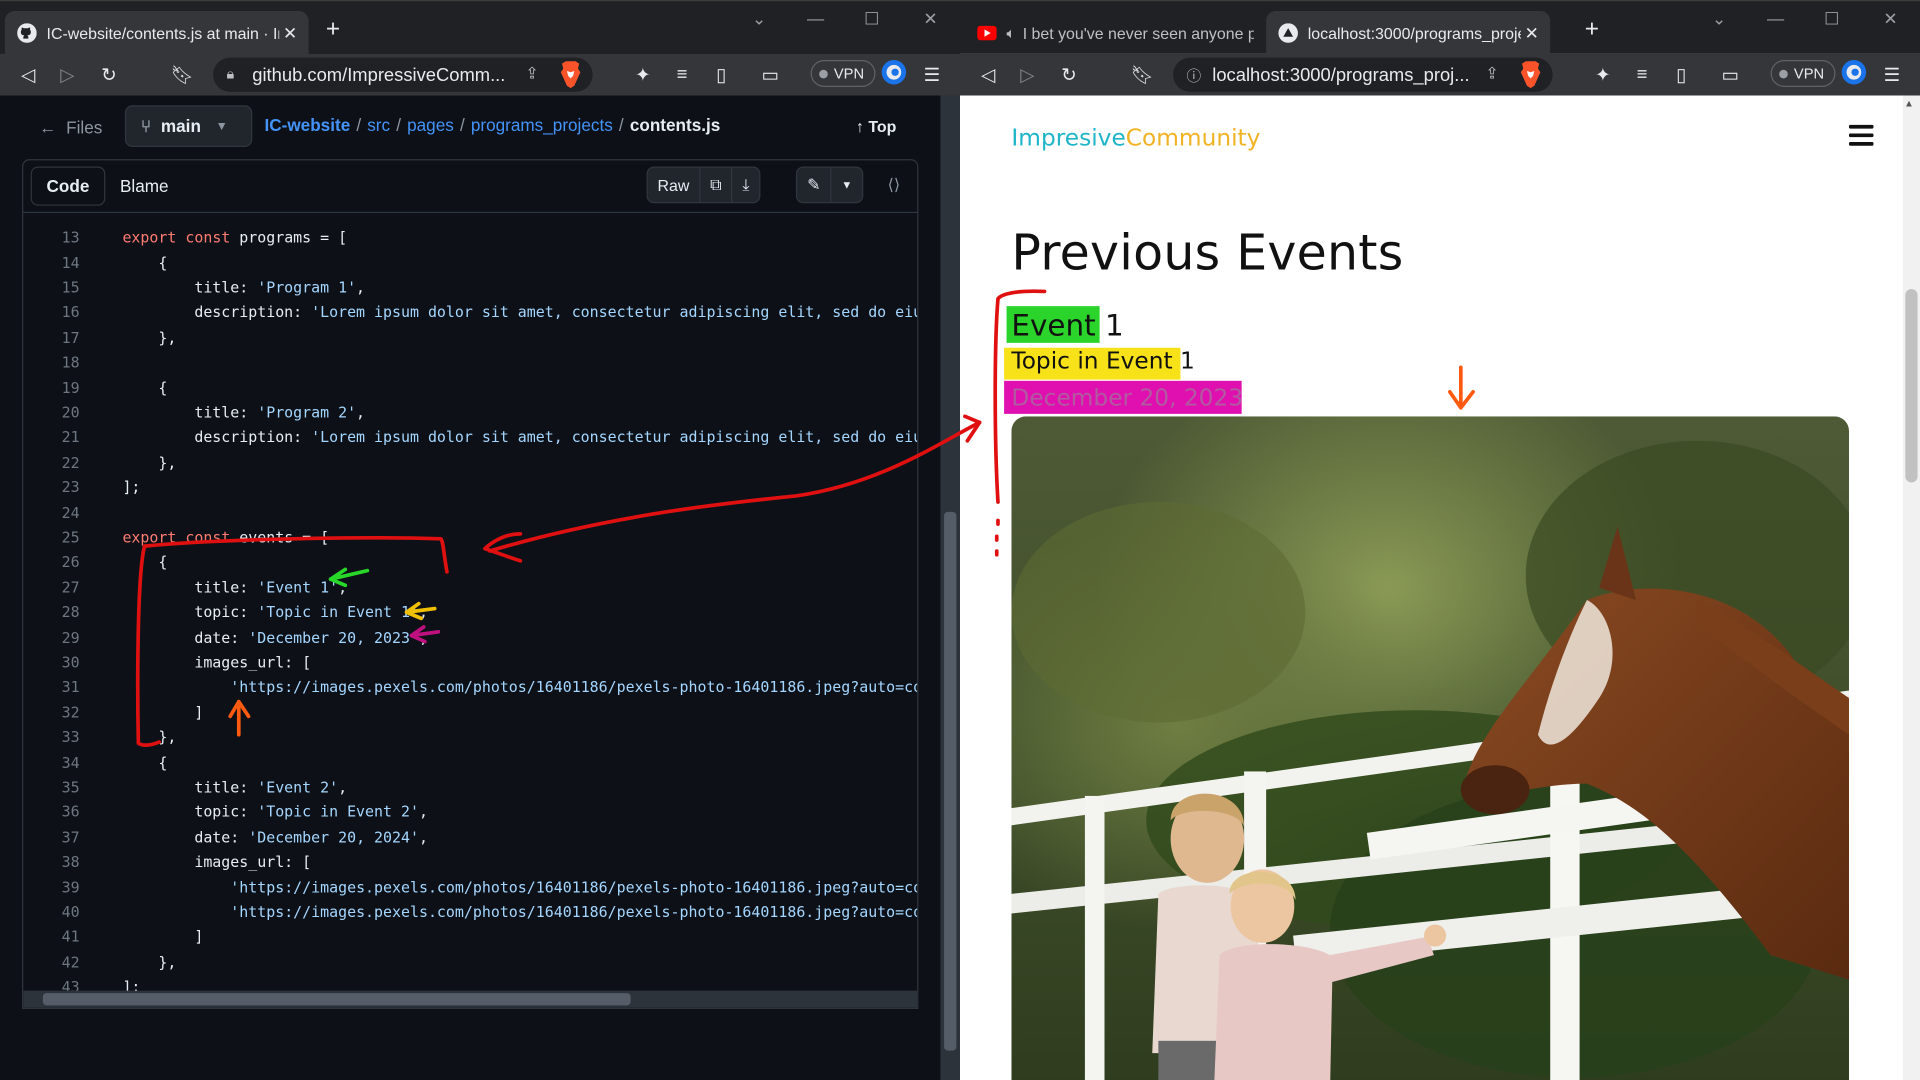  Describe the element at coordinates (876, 127) in the screenshot. I see `top-button: ↑ Top` at that location.